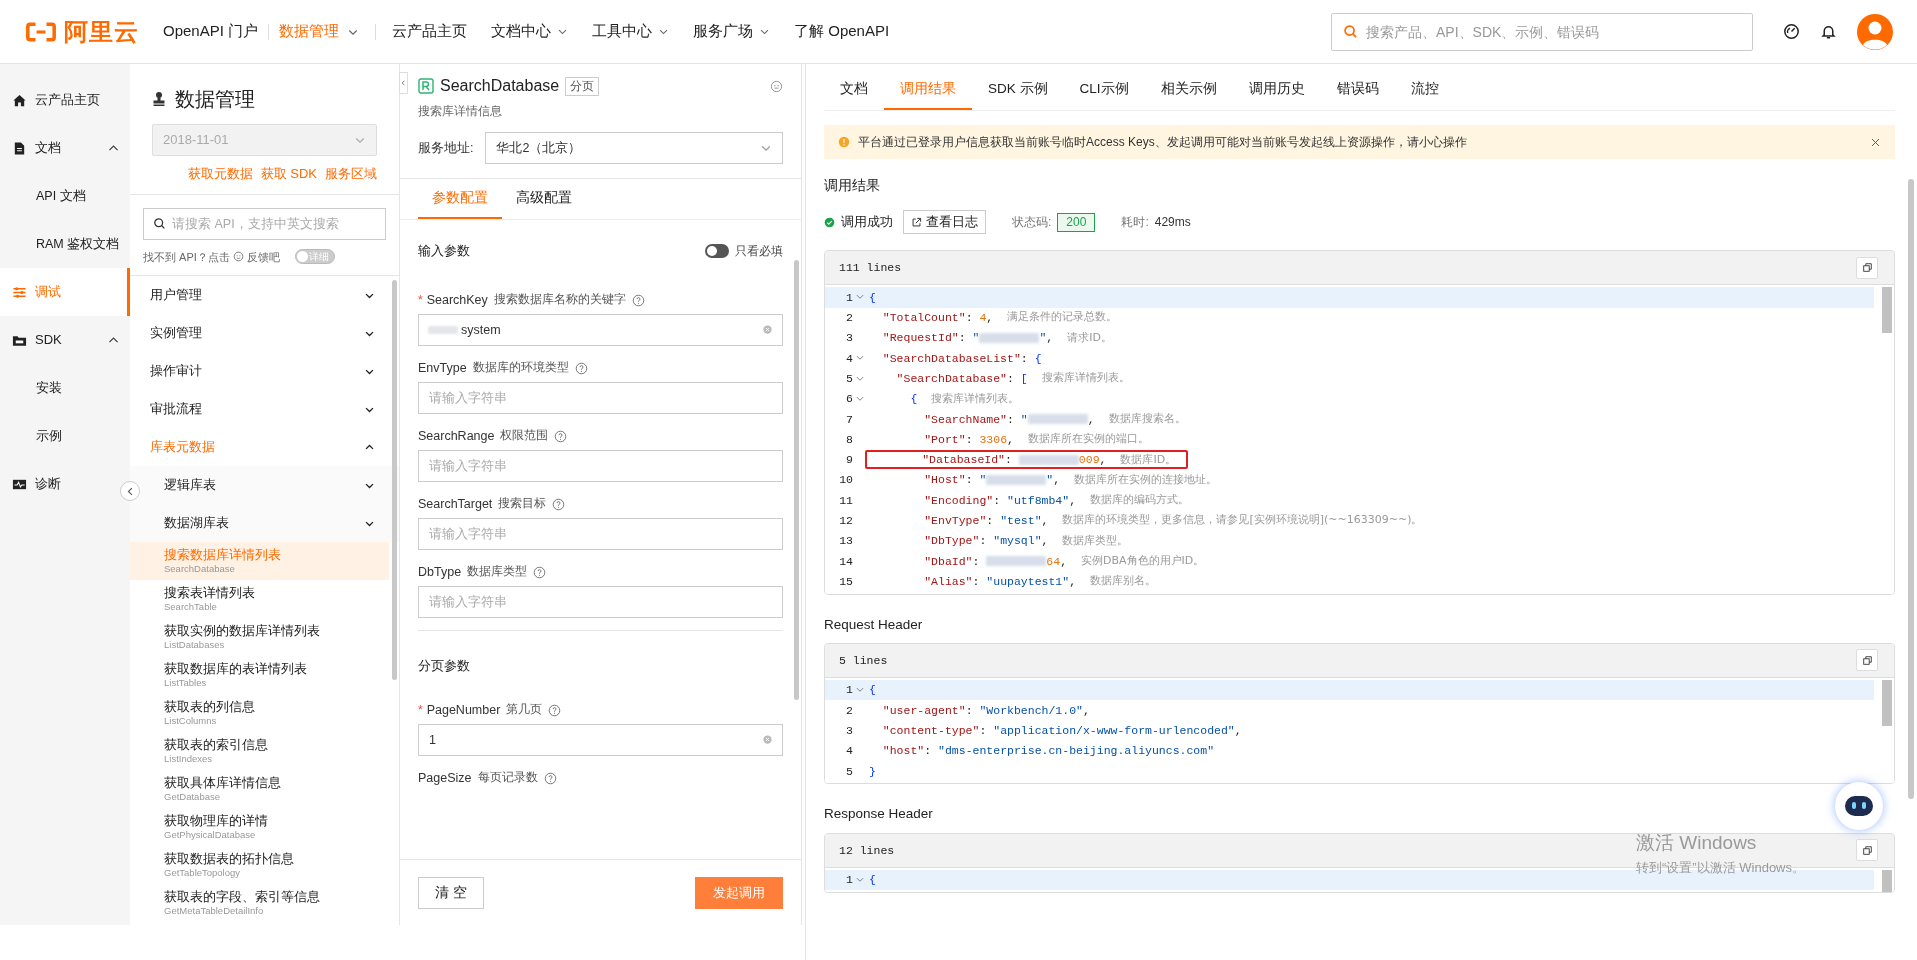 The image size is (1917, 960). Describe the element at coordinates (522, 504) in the screenshot. I see `field-description: 搜索目标` at that location.